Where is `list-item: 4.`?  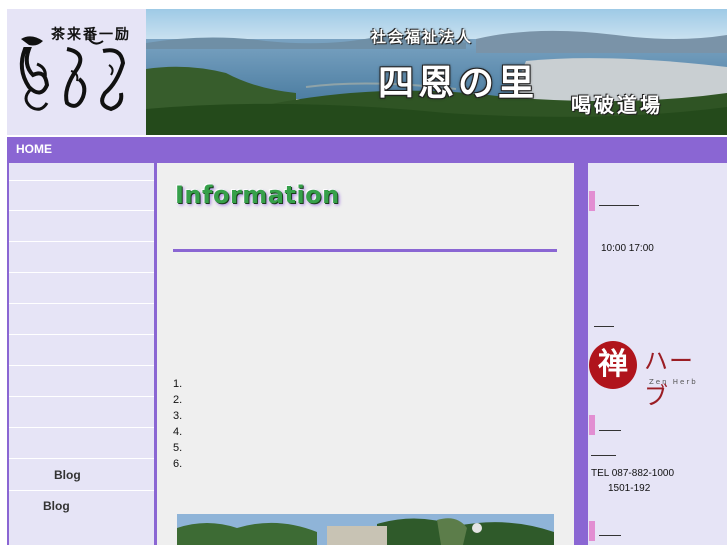
list-item: 4. is located at coordinates (177, 432).